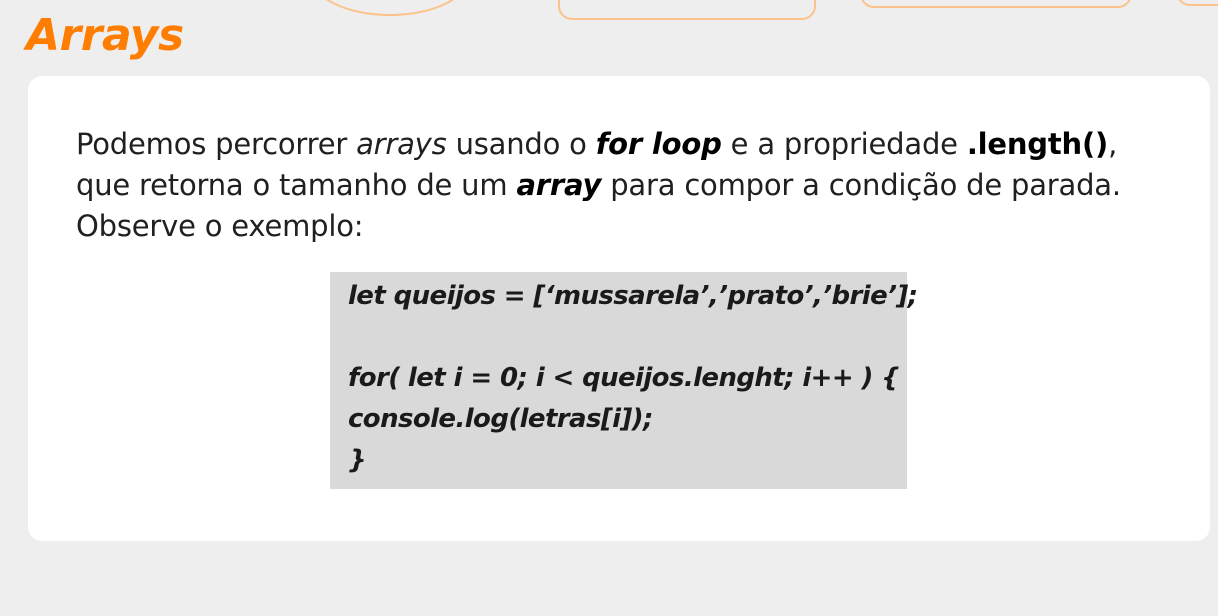 Image resolution: width=1218 pixels, height=616 pixels. I want to click on text-segment: ,, so click(1113, 144).